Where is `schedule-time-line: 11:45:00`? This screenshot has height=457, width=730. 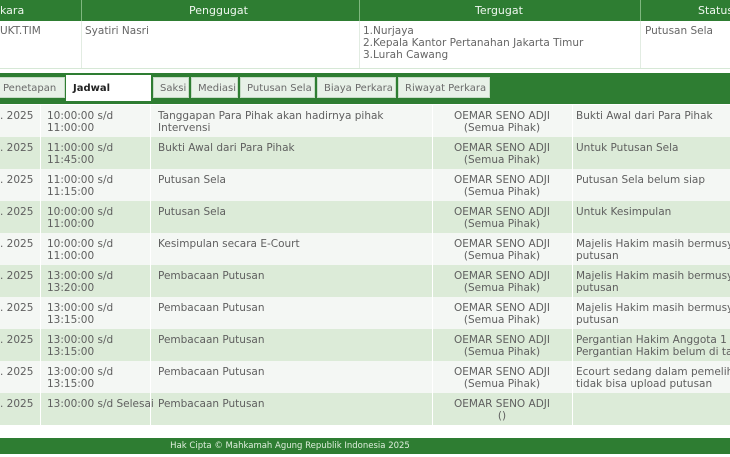 schedule-time-line: 11:45:00 is located at coordinates (71, 160).